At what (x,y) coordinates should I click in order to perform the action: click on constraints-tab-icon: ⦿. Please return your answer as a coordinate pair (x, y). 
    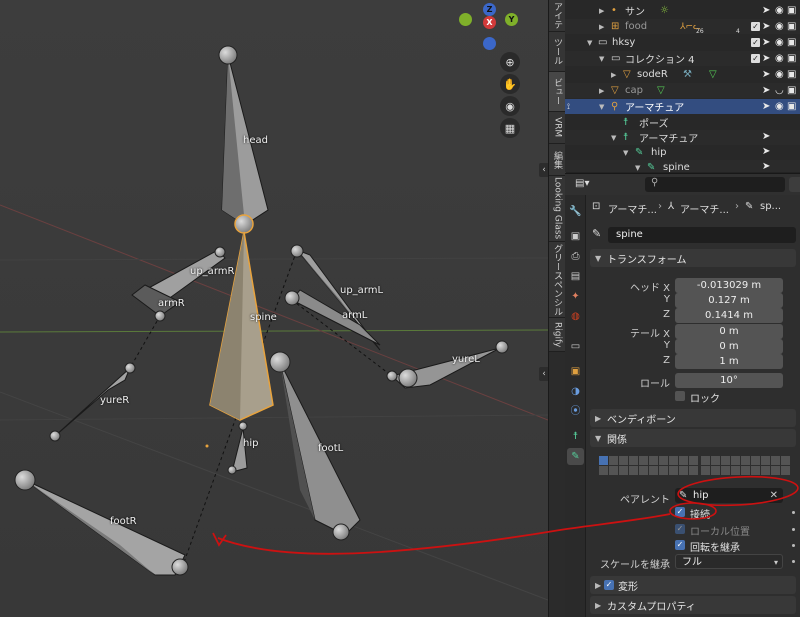
    Looking at the image, I should click on (575, 411).